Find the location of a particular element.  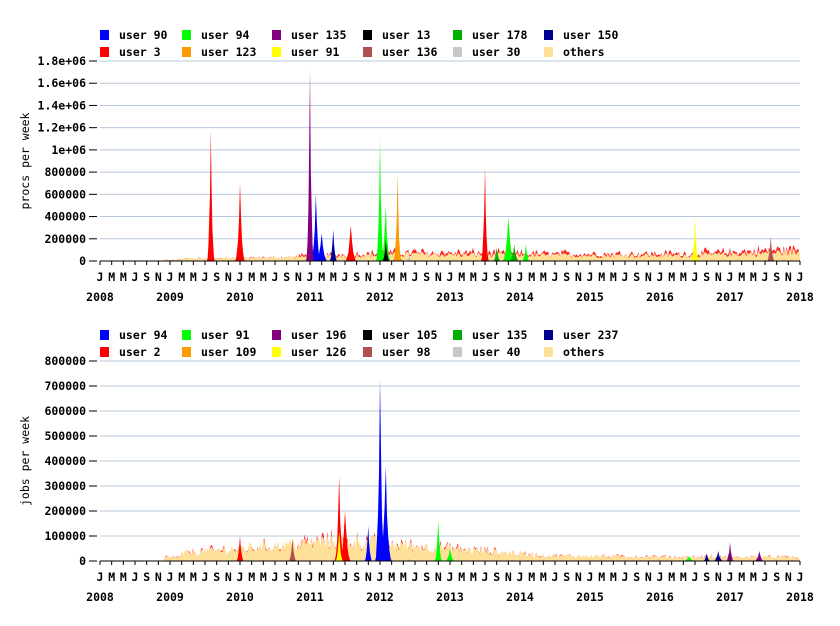

legend-label: user 178 is located at coordinates (499, 35).